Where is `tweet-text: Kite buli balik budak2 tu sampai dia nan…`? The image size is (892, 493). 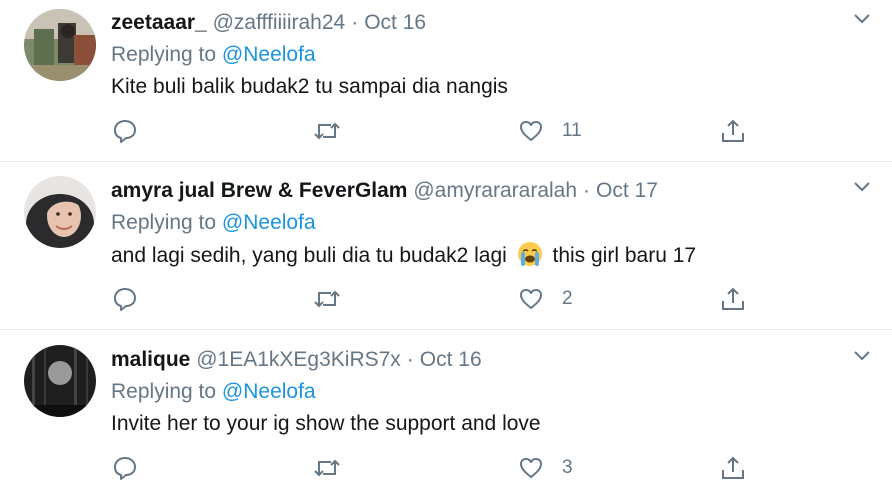
tweet-text: Kite buli balik budak2 tu sampai dia nan… is located at coordinates (309, 87).